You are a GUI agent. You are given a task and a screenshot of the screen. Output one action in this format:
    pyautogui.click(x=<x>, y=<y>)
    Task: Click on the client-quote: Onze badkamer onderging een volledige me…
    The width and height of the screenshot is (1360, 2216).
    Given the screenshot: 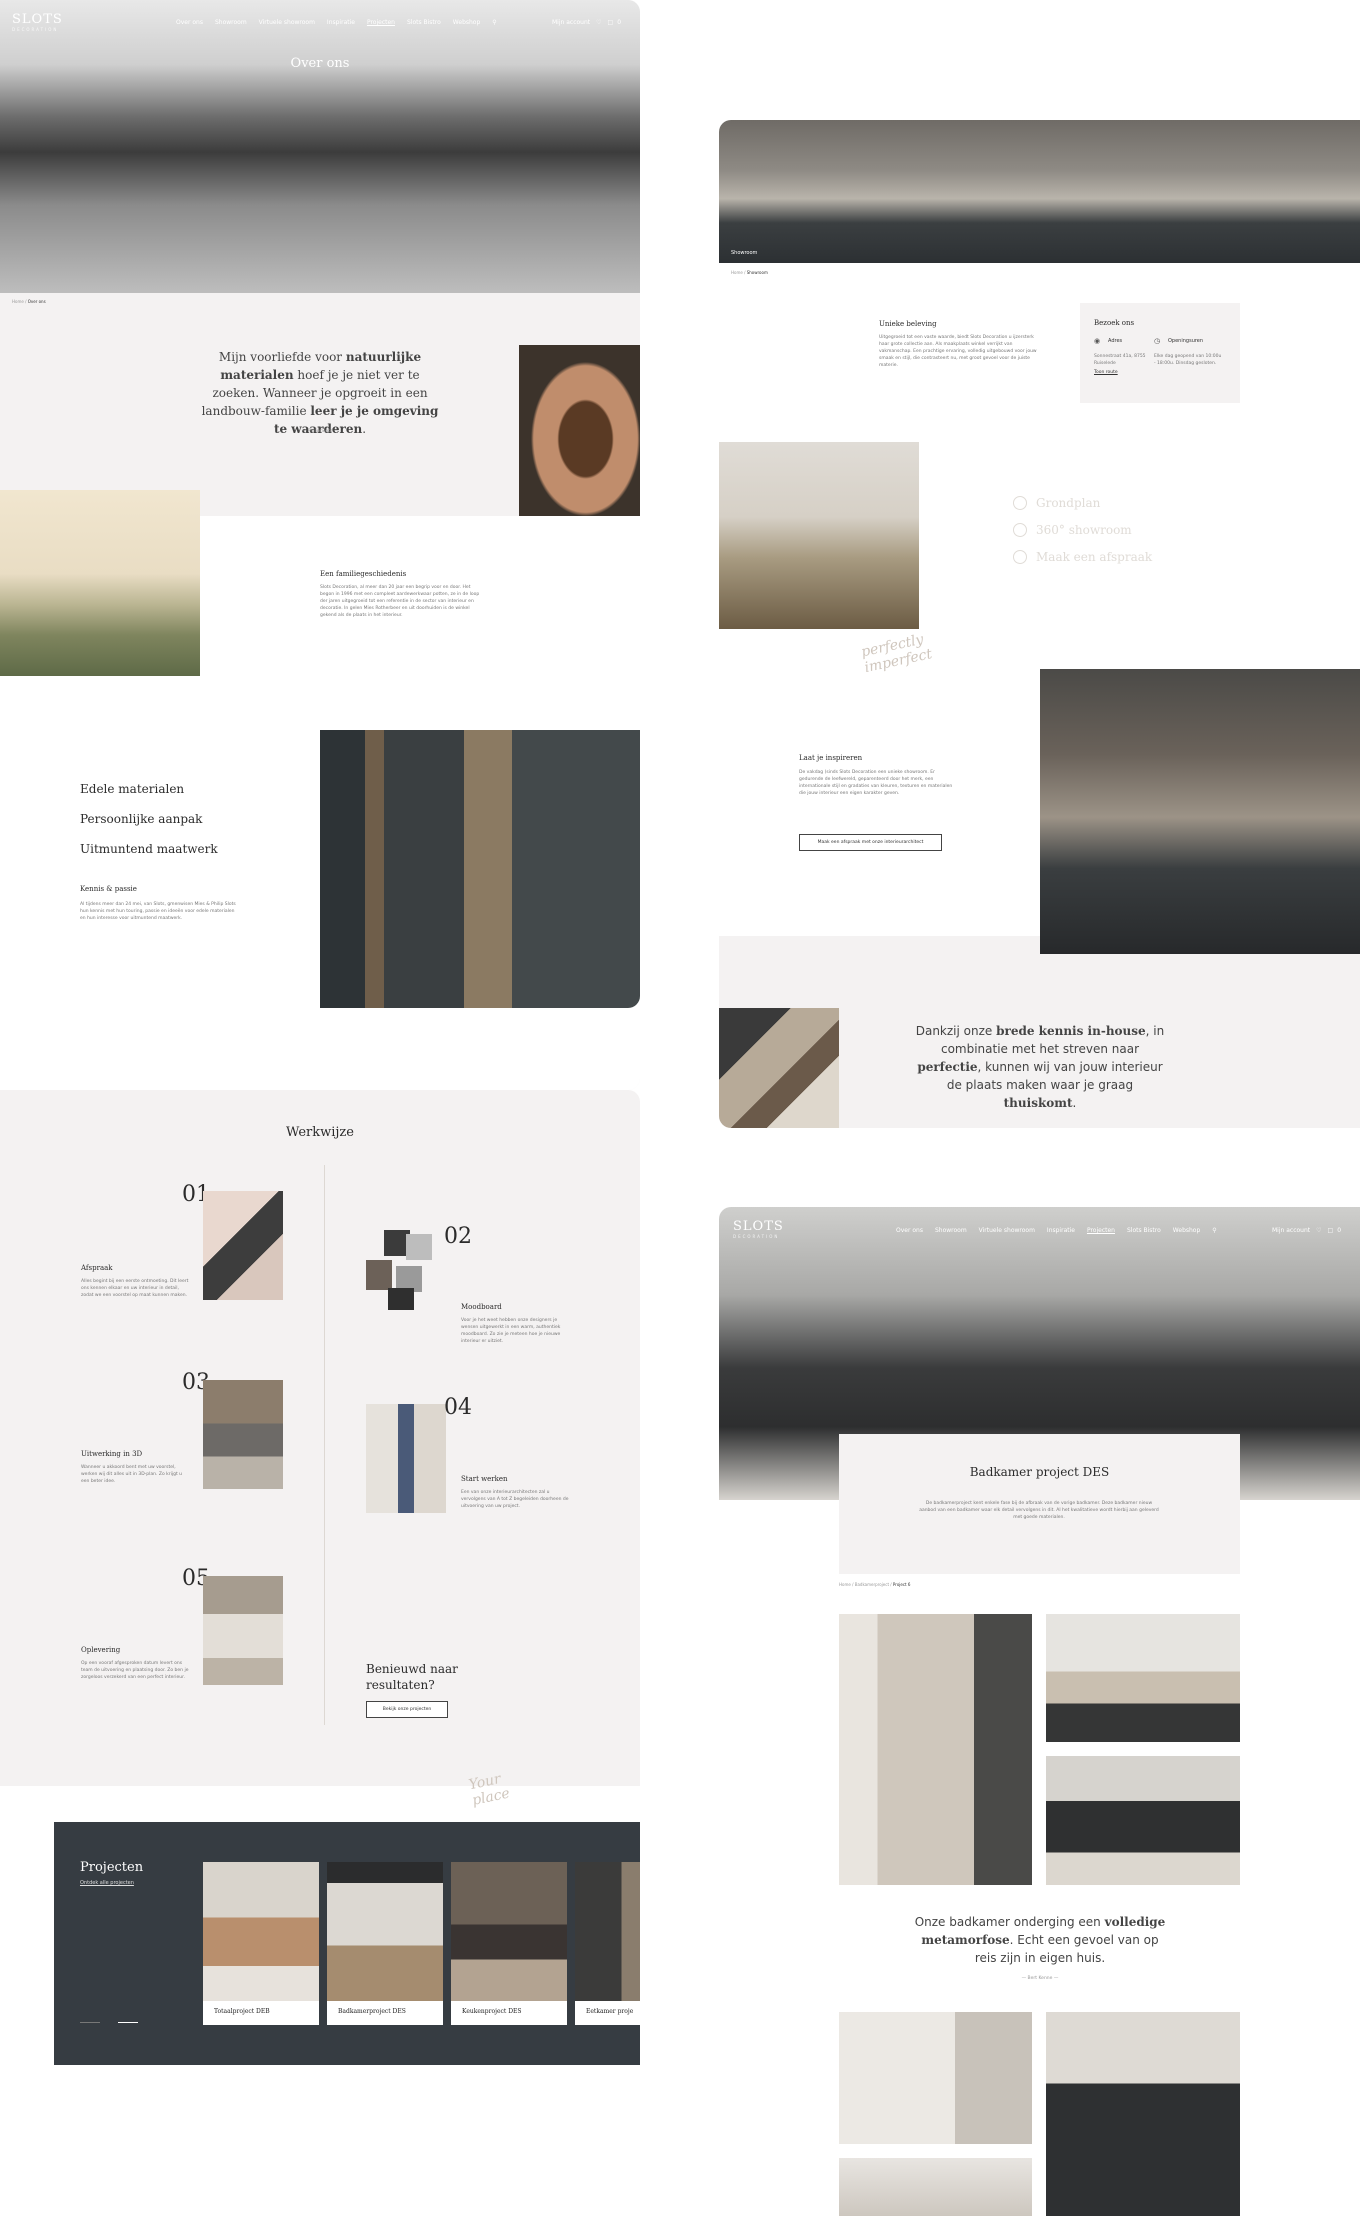 What is the action you would take?
    pyautogui.click(x=1040, y=1940)
    